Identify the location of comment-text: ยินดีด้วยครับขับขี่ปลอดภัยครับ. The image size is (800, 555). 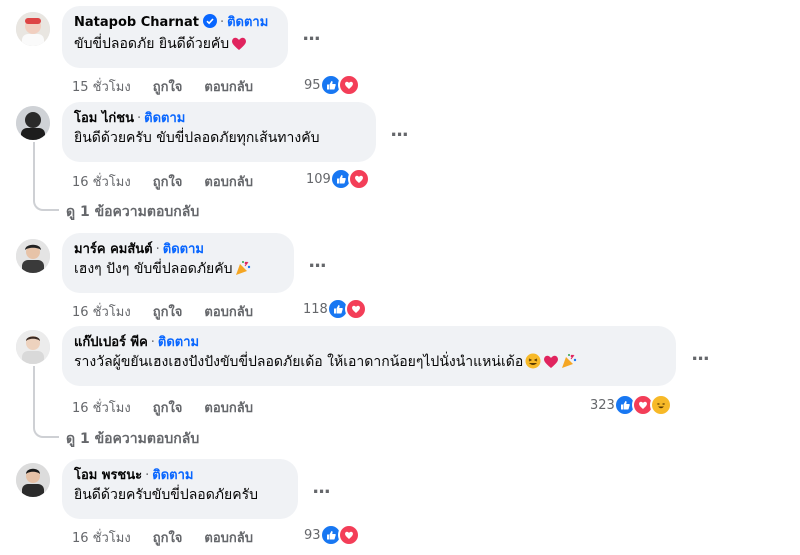
(166, 495).